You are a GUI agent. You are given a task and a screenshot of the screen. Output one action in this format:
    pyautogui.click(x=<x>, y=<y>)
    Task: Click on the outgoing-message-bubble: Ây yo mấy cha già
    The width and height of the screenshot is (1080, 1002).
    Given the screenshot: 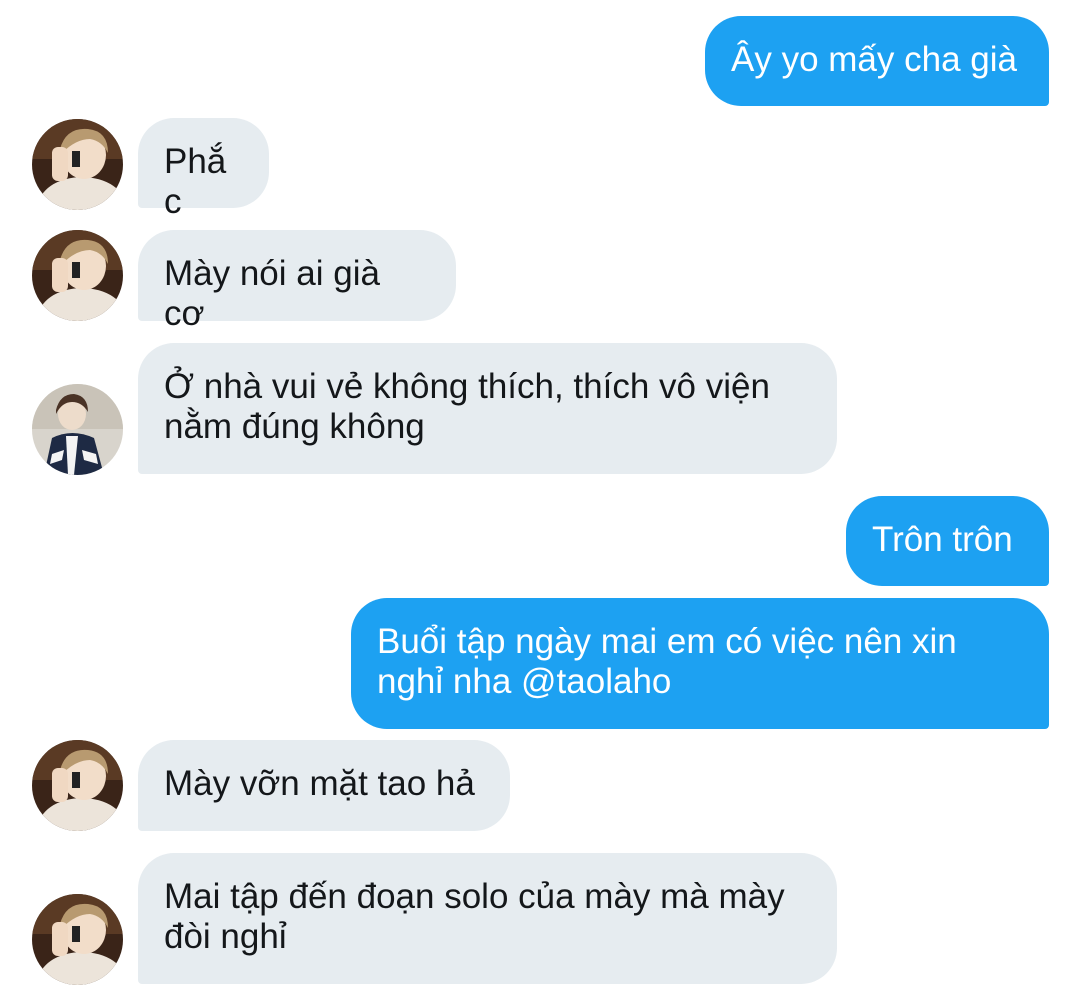 What is the action you would take?
    pyautogui.click(x=877, y=61)
    